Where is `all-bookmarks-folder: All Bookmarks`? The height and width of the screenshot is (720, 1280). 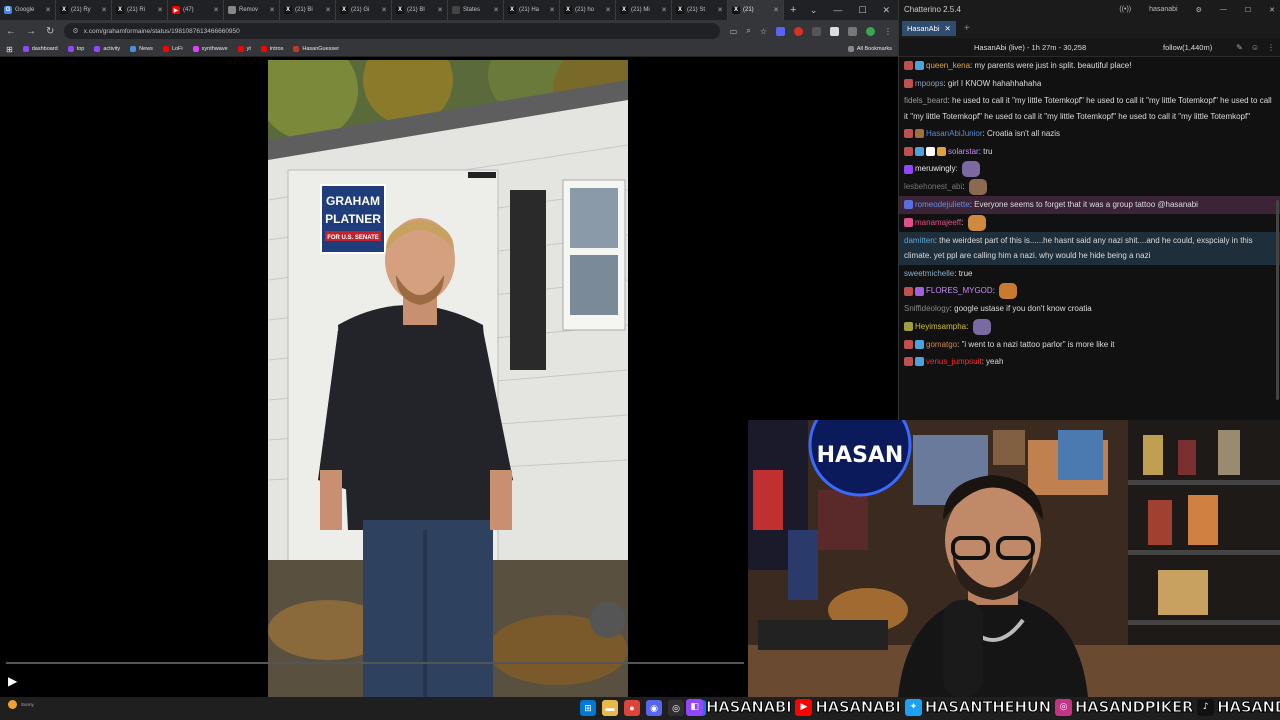
all-bookmarks-folder: All Bookmarks is located at coordinates (869, 49).